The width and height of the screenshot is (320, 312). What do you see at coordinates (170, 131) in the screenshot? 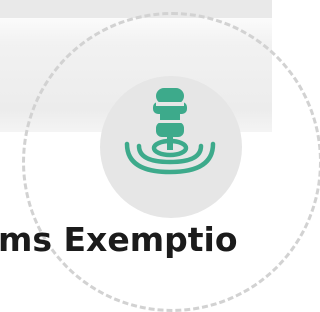
I see `push-pin-target-icon` at bounding box center [170, 131].